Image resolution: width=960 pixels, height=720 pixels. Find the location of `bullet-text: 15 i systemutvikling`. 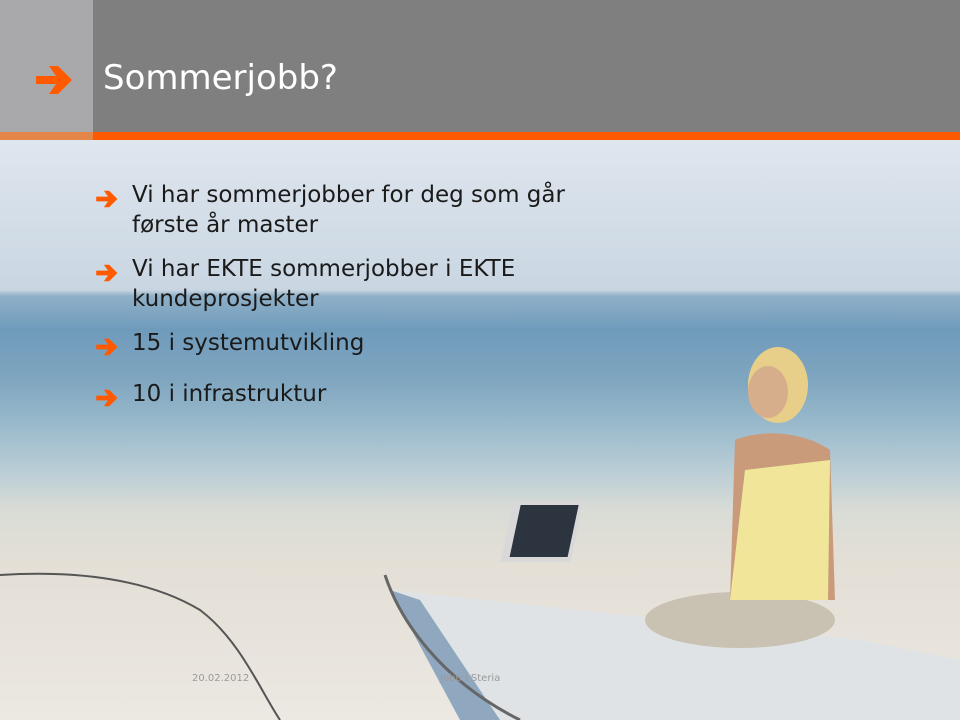

bullet-text: 15 i systemutvikling is located at coordinates (248, 343).